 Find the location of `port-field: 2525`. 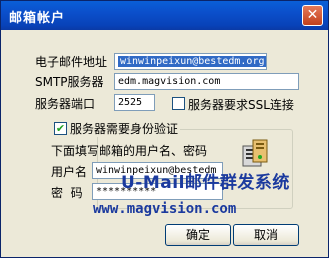

port-field: 2525 is located at coordinates (134, 102).